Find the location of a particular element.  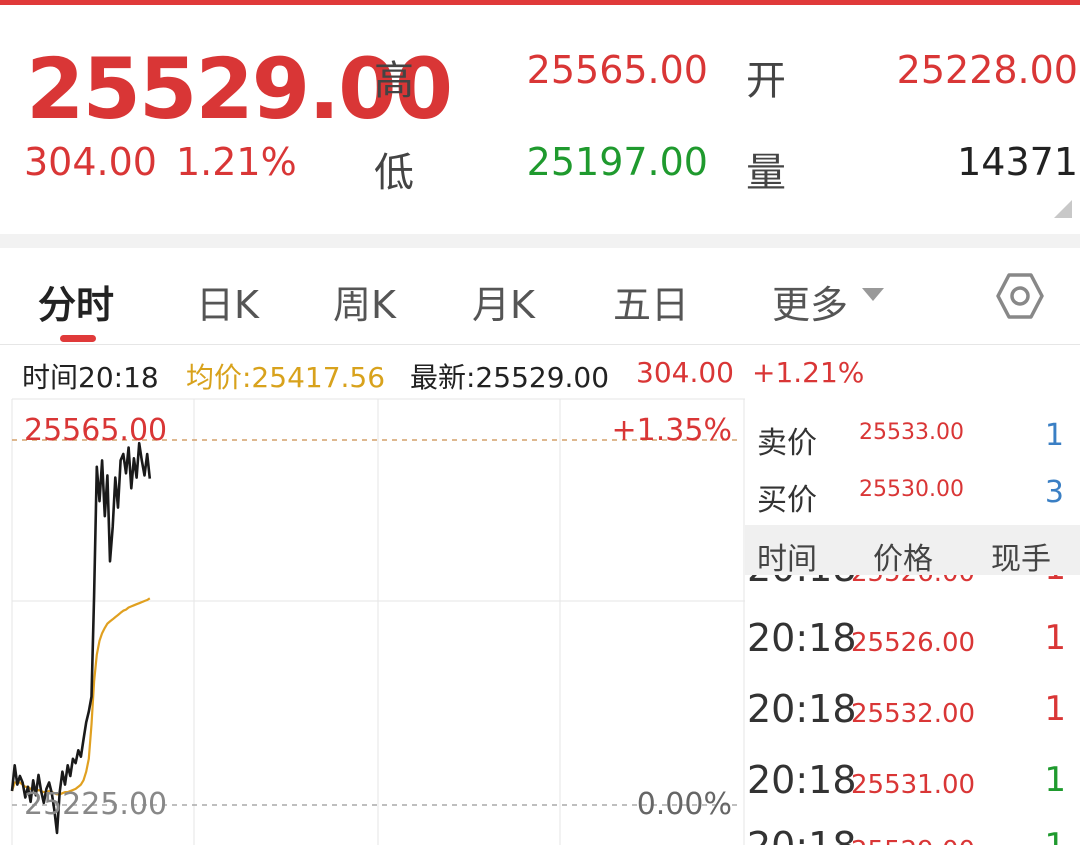

trade-price: 25526.00 is located at coordinates (913, 643).